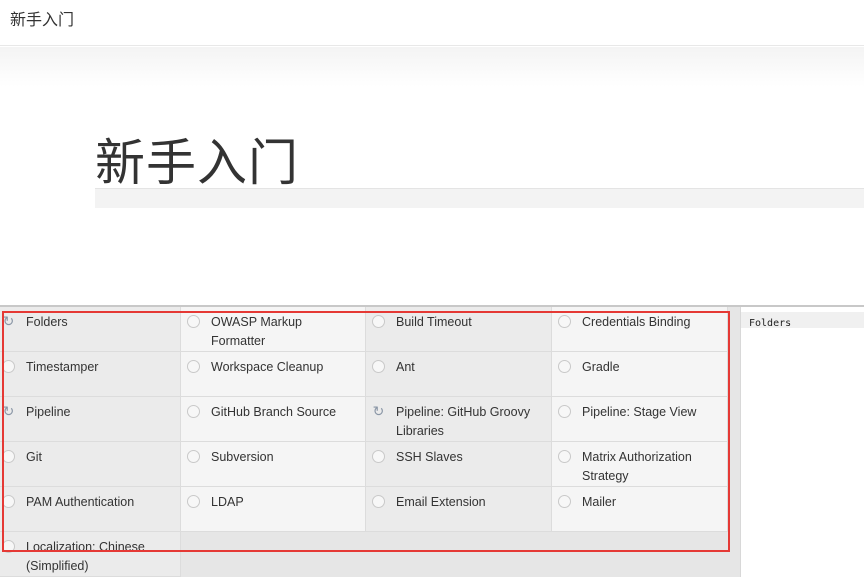 The image size is (864, 577). I want to click on plugin-item: Matrix Authorization Strategy, so click(640, 464).